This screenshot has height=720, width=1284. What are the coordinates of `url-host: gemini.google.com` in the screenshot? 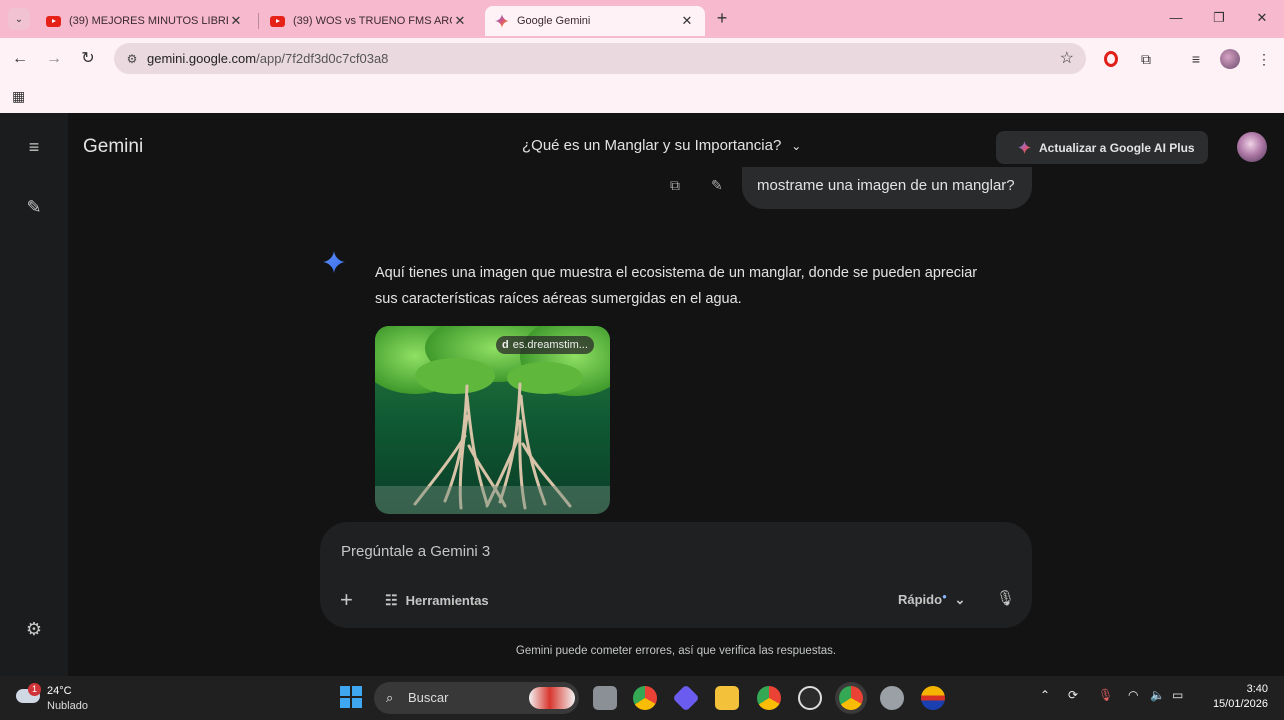 It's located at (202, 58).